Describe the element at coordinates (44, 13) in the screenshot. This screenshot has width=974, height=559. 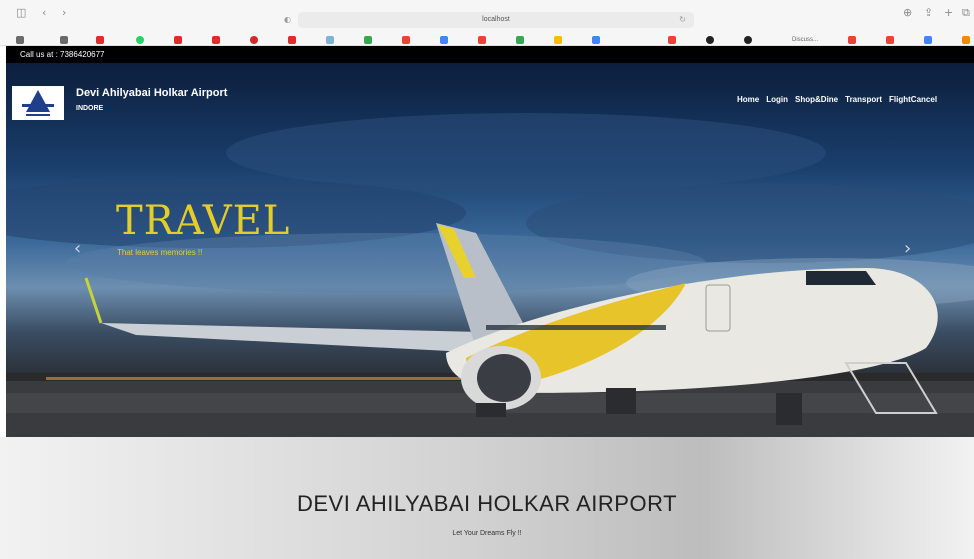
I see `back-icon: ‹` at that location.